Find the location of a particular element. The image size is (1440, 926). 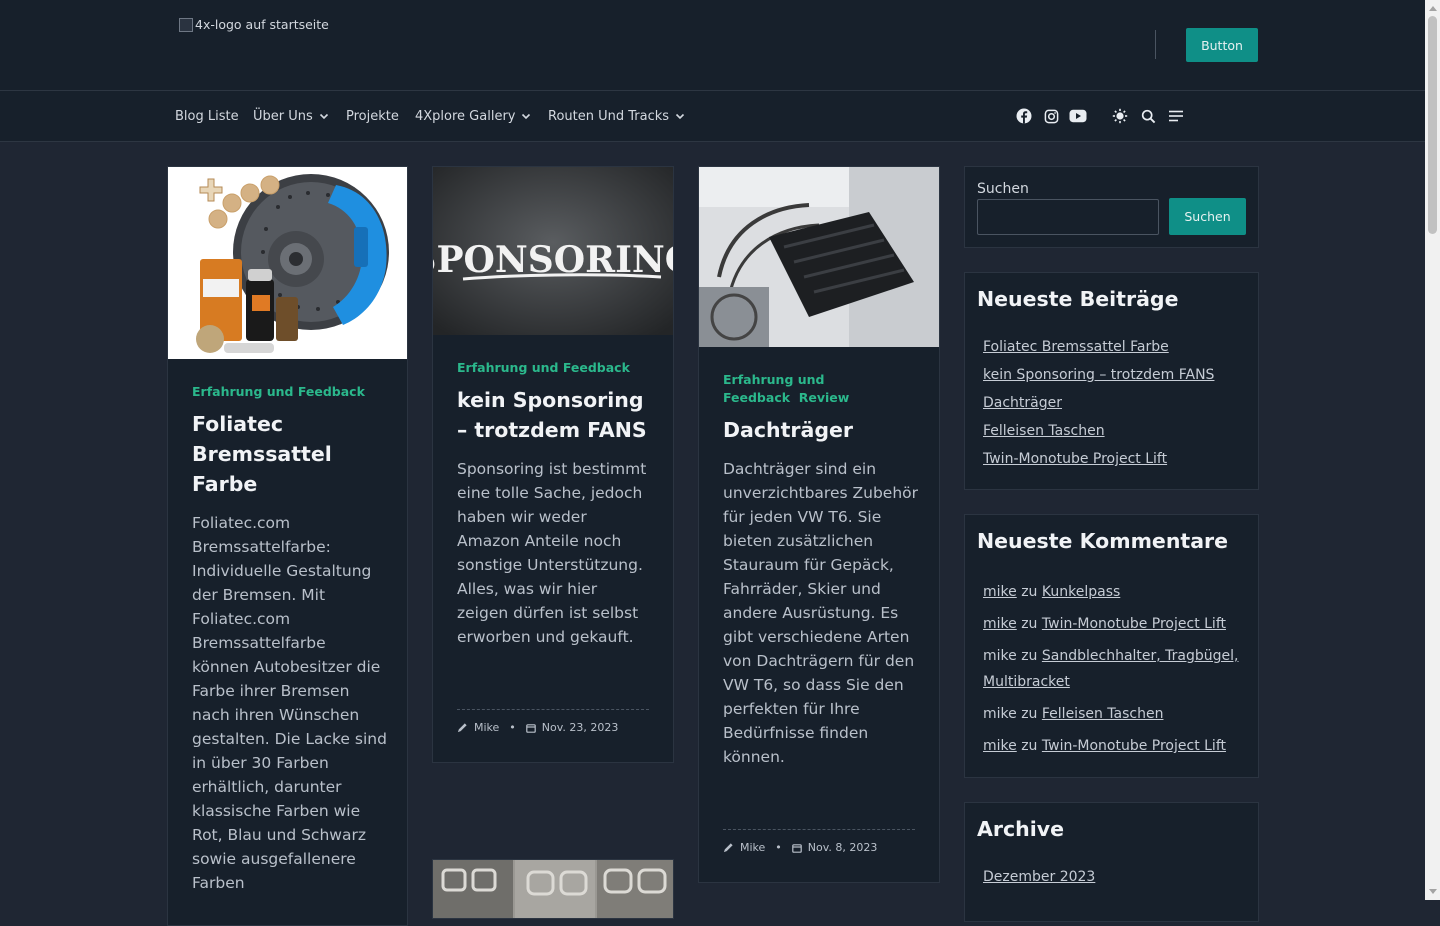

search-widget: Suchen Suchen is located at coordinates (1111, 207).